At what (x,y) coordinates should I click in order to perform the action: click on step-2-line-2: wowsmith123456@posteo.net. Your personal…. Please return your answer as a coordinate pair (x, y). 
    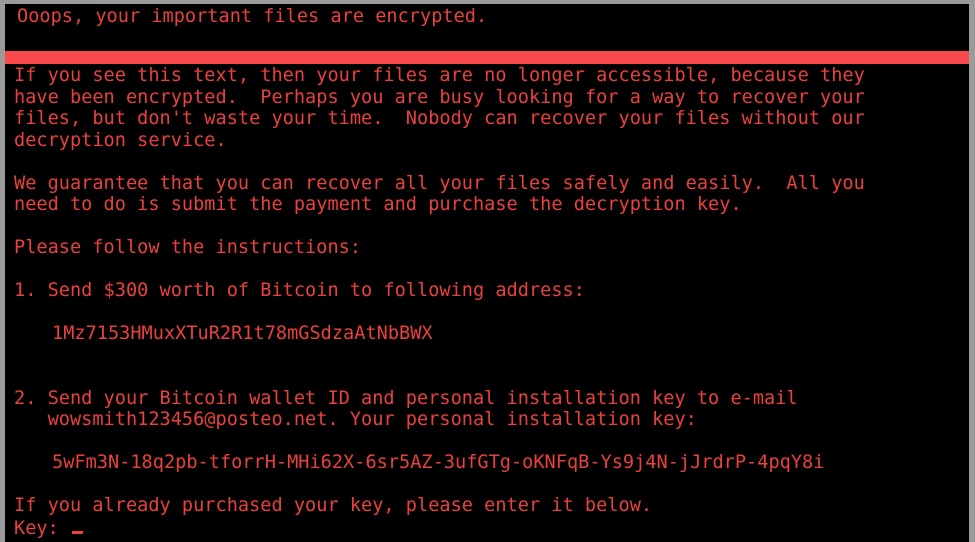
    Looking at the image, I should click on (355, 419).